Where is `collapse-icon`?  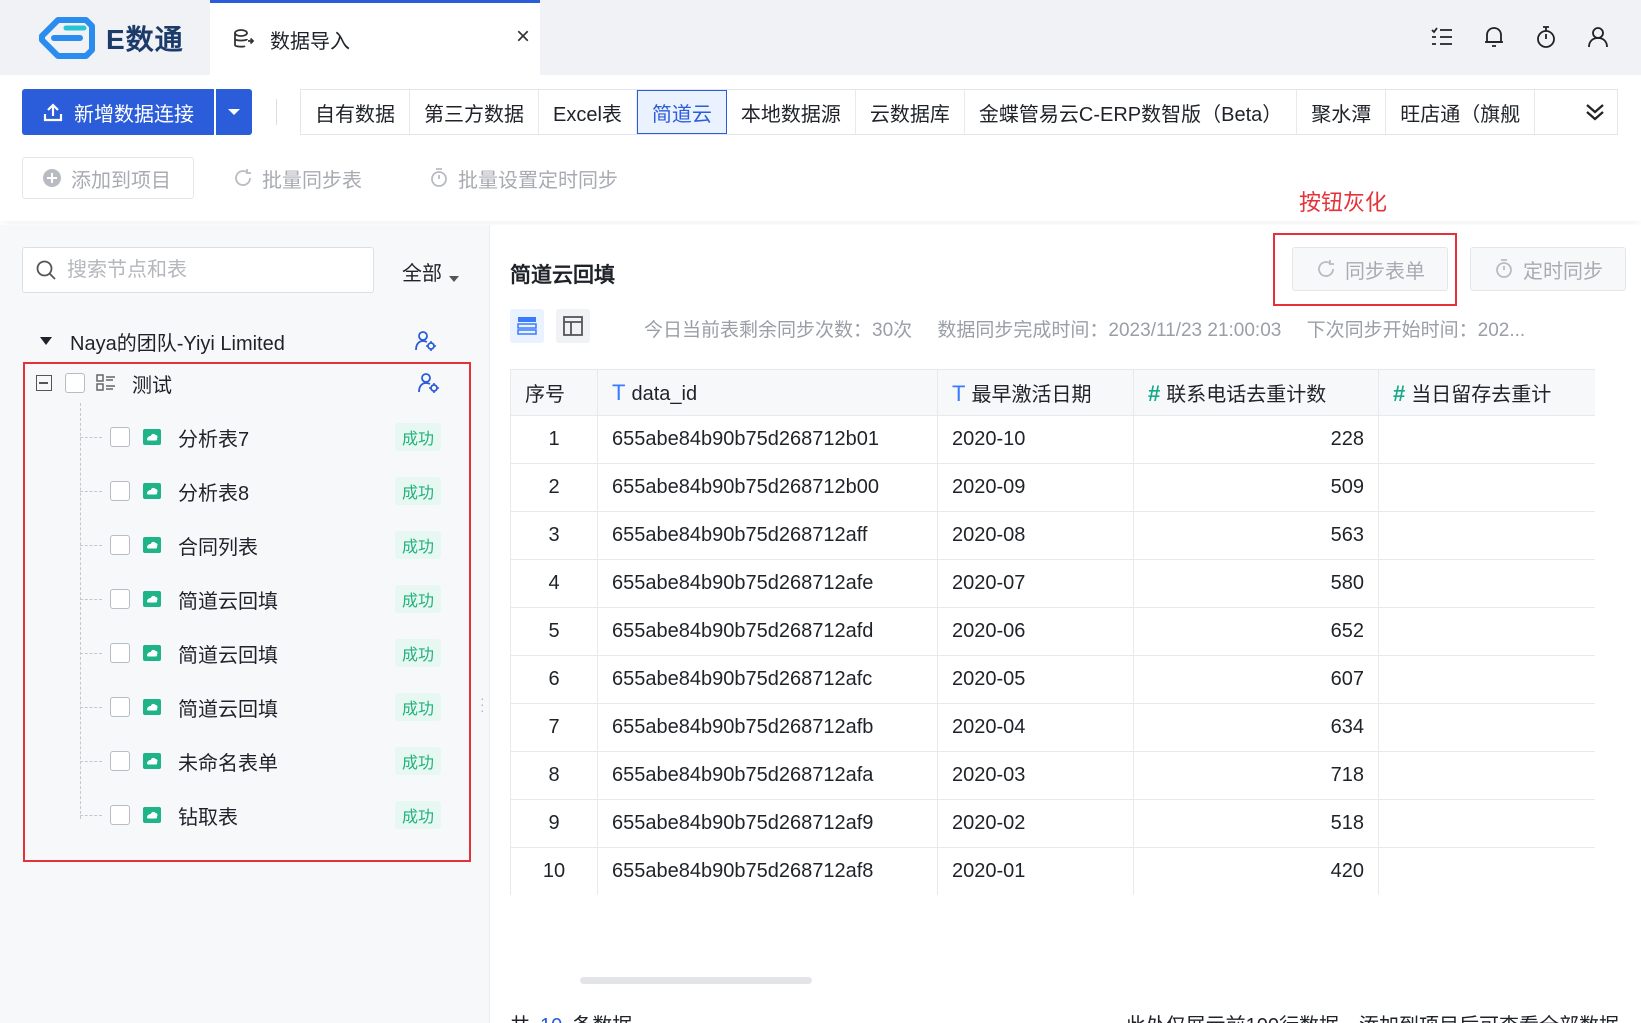
collapse-icon is located at coordinates (44, 383).